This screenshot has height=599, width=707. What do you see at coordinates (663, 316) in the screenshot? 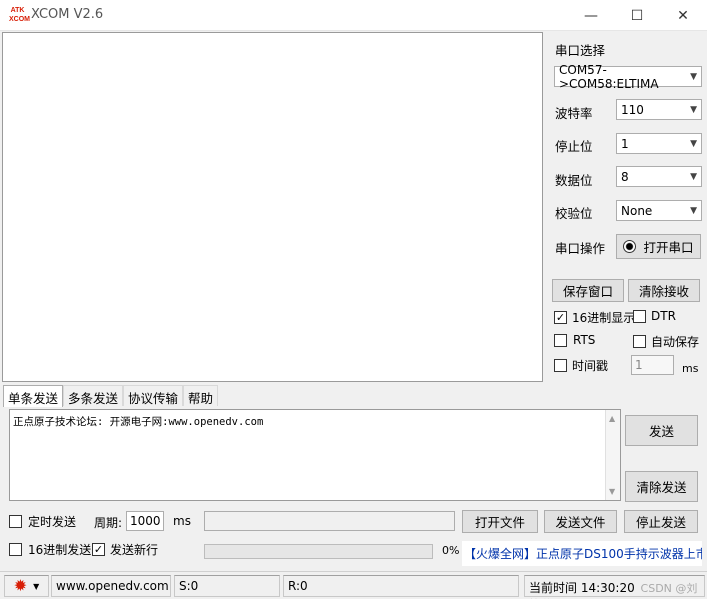
I see `dtr-label: DTR` at bounding box center [663, 316].